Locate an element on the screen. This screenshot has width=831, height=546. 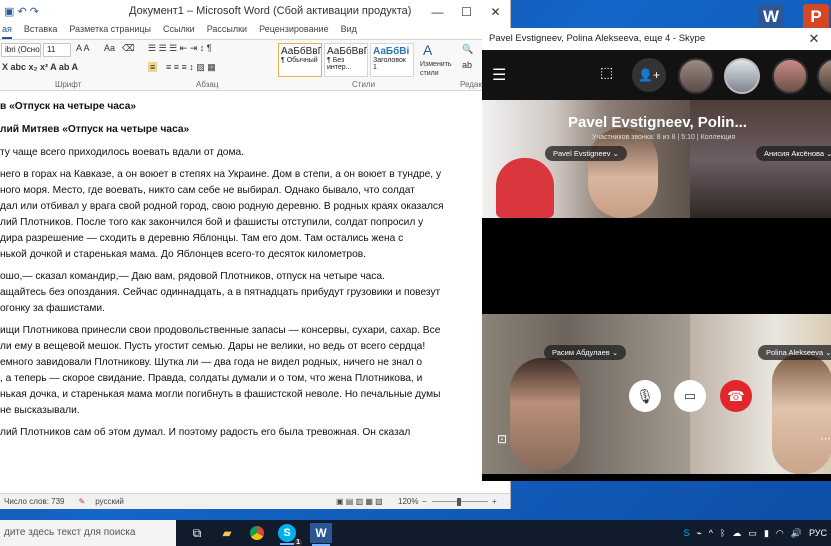
tab-review: Рецензирование is located at coordinates (294, 31).